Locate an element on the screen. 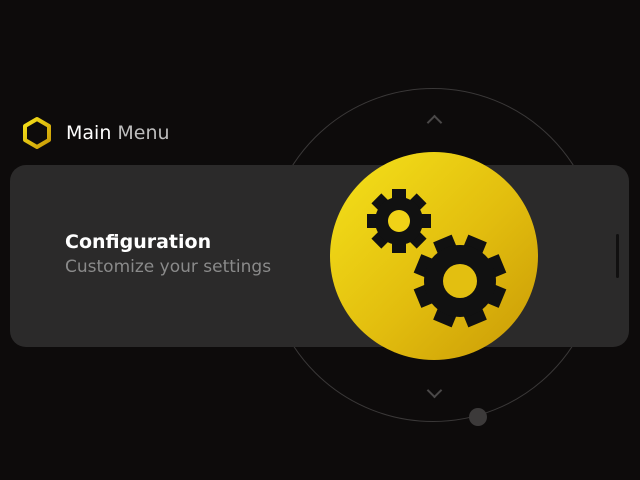 This screenshot has height=480, width=640. menu-item-subtitle: Customize your settings is located at coordinates (168, 267).